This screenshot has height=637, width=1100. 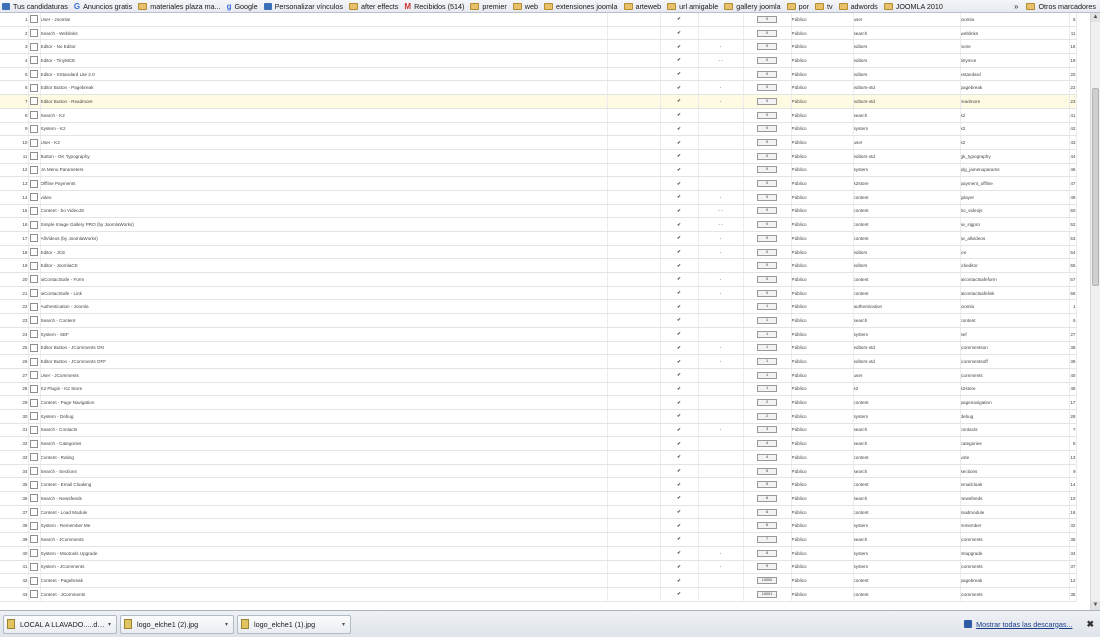 What do you see at coordinates (324, 183) in the screenshot?
I see `plugin-name-link: Offline Payments` at bounding box center [324, 183].